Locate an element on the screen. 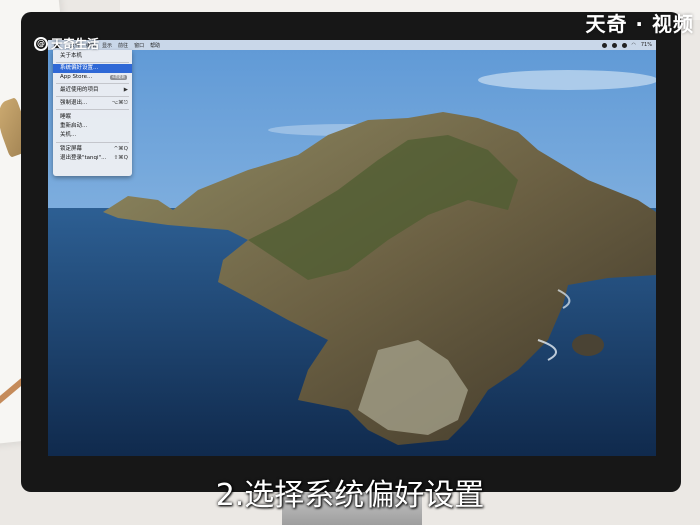 This screenshot has width=700, height=525. video-watermark: 天奇 · 视频 is located at coordinates (639, 24).